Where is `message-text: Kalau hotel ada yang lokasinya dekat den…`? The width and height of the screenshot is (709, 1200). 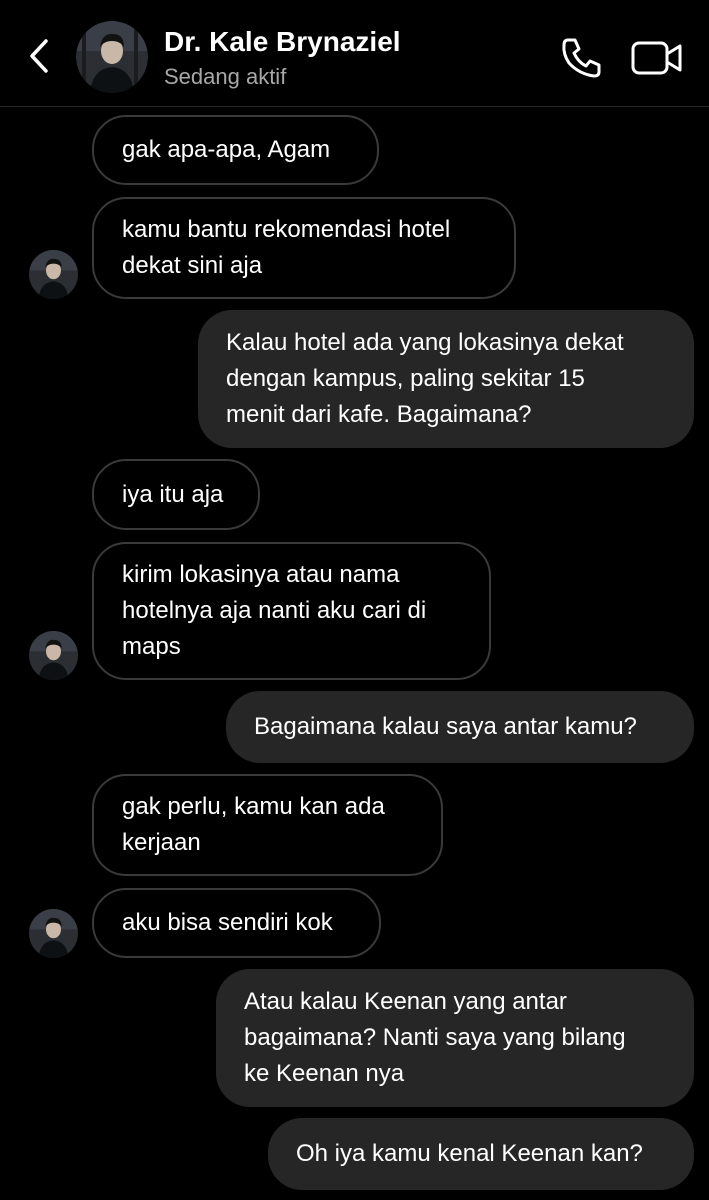 message-text: Kalau hotel ada yang lokasinya dekat den… is located at coordinates (425, 378).